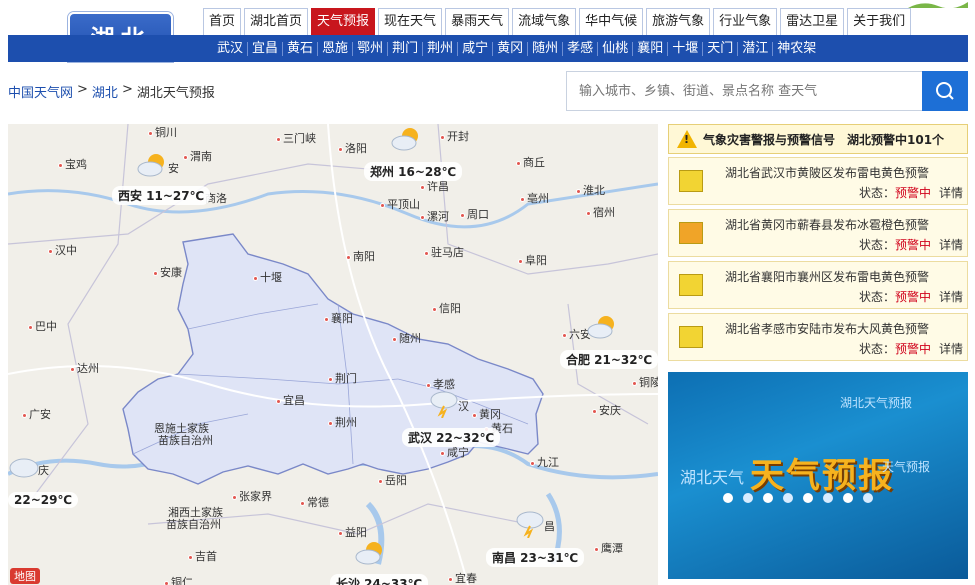 This screenshot has height=585, width=975. Describe the element at coordinates (691, 233) in the screenshot. I see `hail-warning-icon` at that location.